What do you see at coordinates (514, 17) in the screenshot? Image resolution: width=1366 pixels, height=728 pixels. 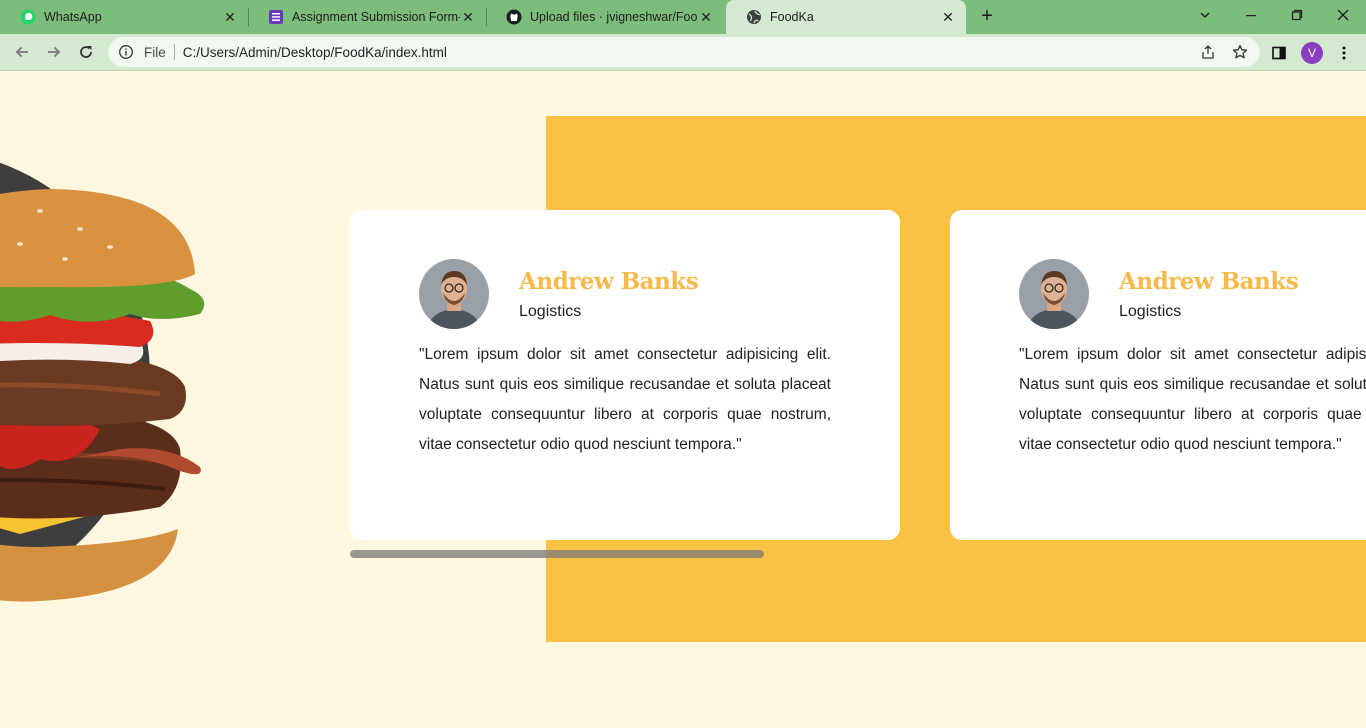 I see `github-icon` at bounding box center [514, 17].